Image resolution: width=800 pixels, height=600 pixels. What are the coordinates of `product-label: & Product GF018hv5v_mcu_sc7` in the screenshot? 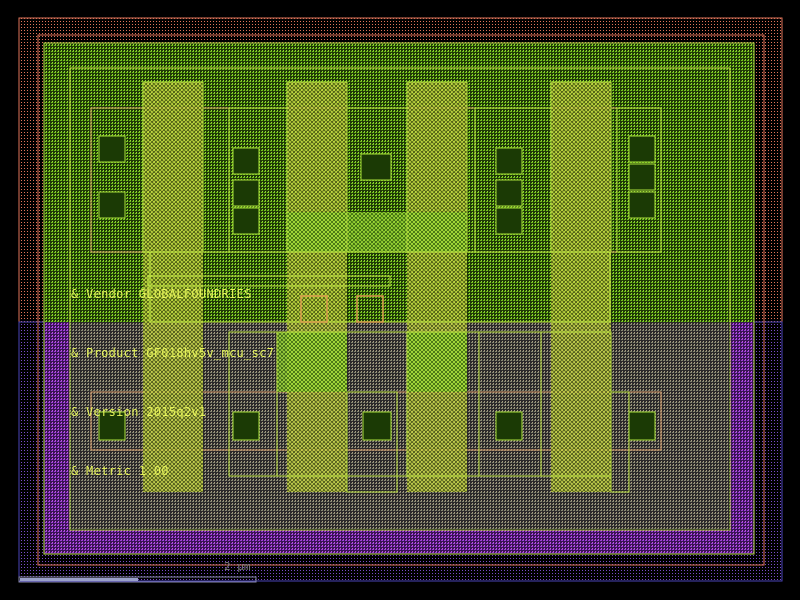 It's located at (173, 353).